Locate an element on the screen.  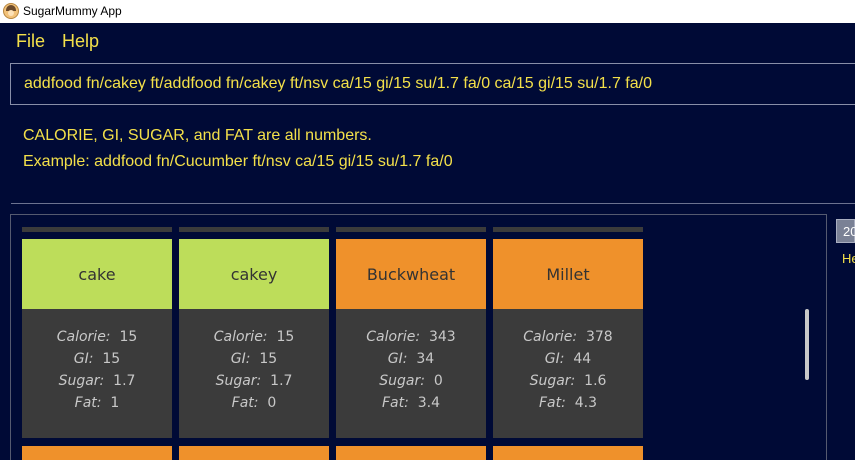
food-stats: Calorie: 343 GI: 34 Sugar: 0 Fat: 3.4 is located at coordinates (411, 373).